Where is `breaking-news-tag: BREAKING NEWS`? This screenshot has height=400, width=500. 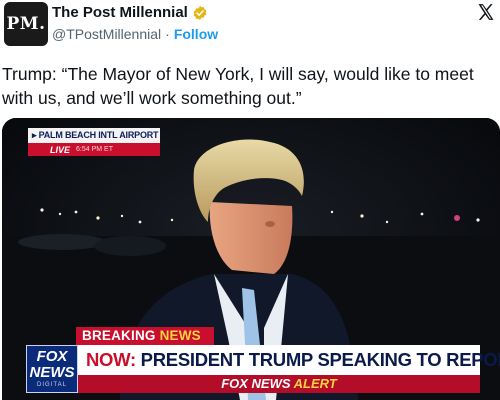
breaking-news-tag: BREAKING NEWS is located at coordinates (145, 336).